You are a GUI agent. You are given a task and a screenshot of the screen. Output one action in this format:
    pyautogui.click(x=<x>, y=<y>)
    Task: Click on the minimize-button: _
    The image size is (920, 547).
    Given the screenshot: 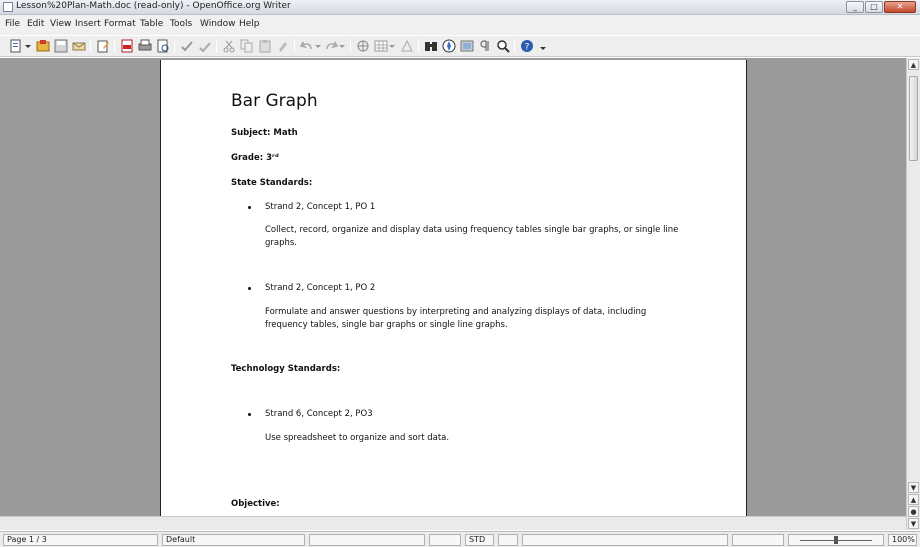 What is the action you would take?
    pyautogui.click(x=855, y=7)
    